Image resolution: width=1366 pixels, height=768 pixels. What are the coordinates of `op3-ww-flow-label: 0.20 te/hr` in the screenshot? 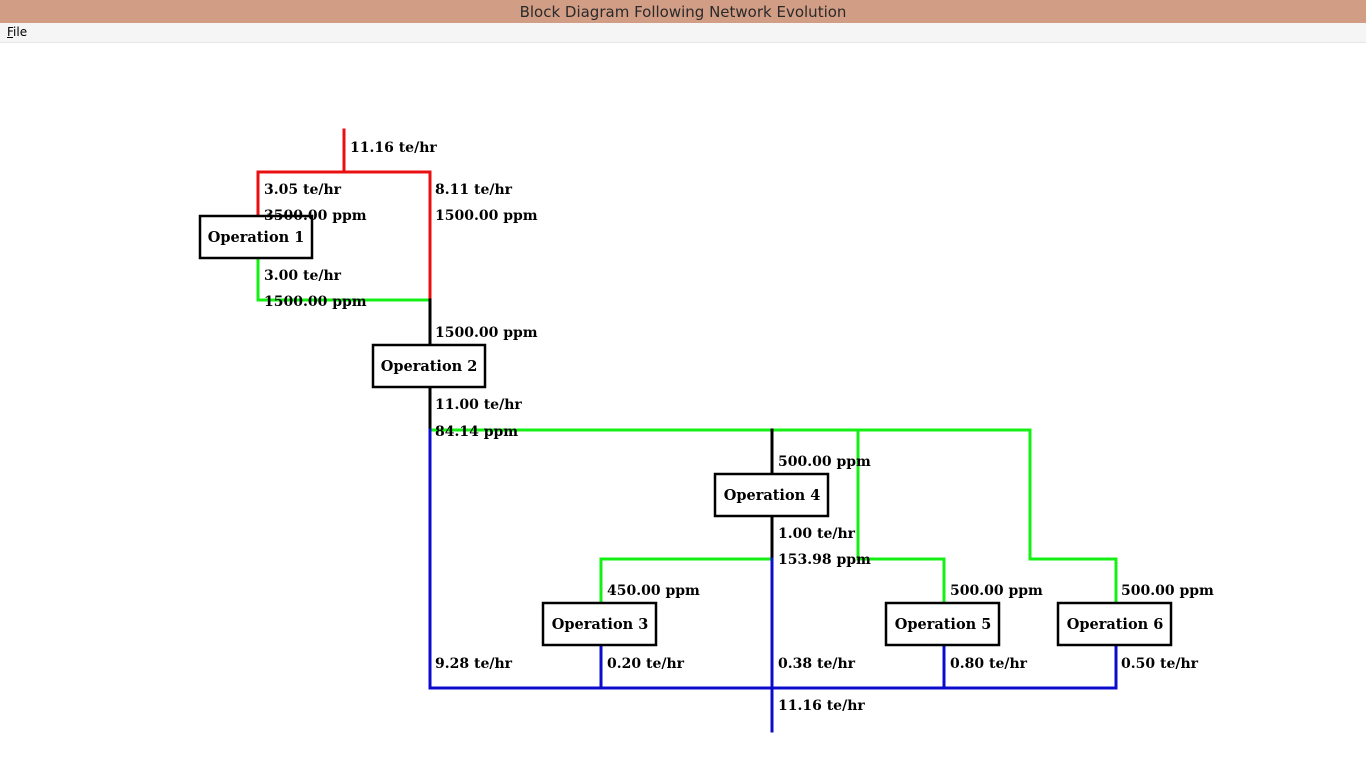 It's located at (646, 664).